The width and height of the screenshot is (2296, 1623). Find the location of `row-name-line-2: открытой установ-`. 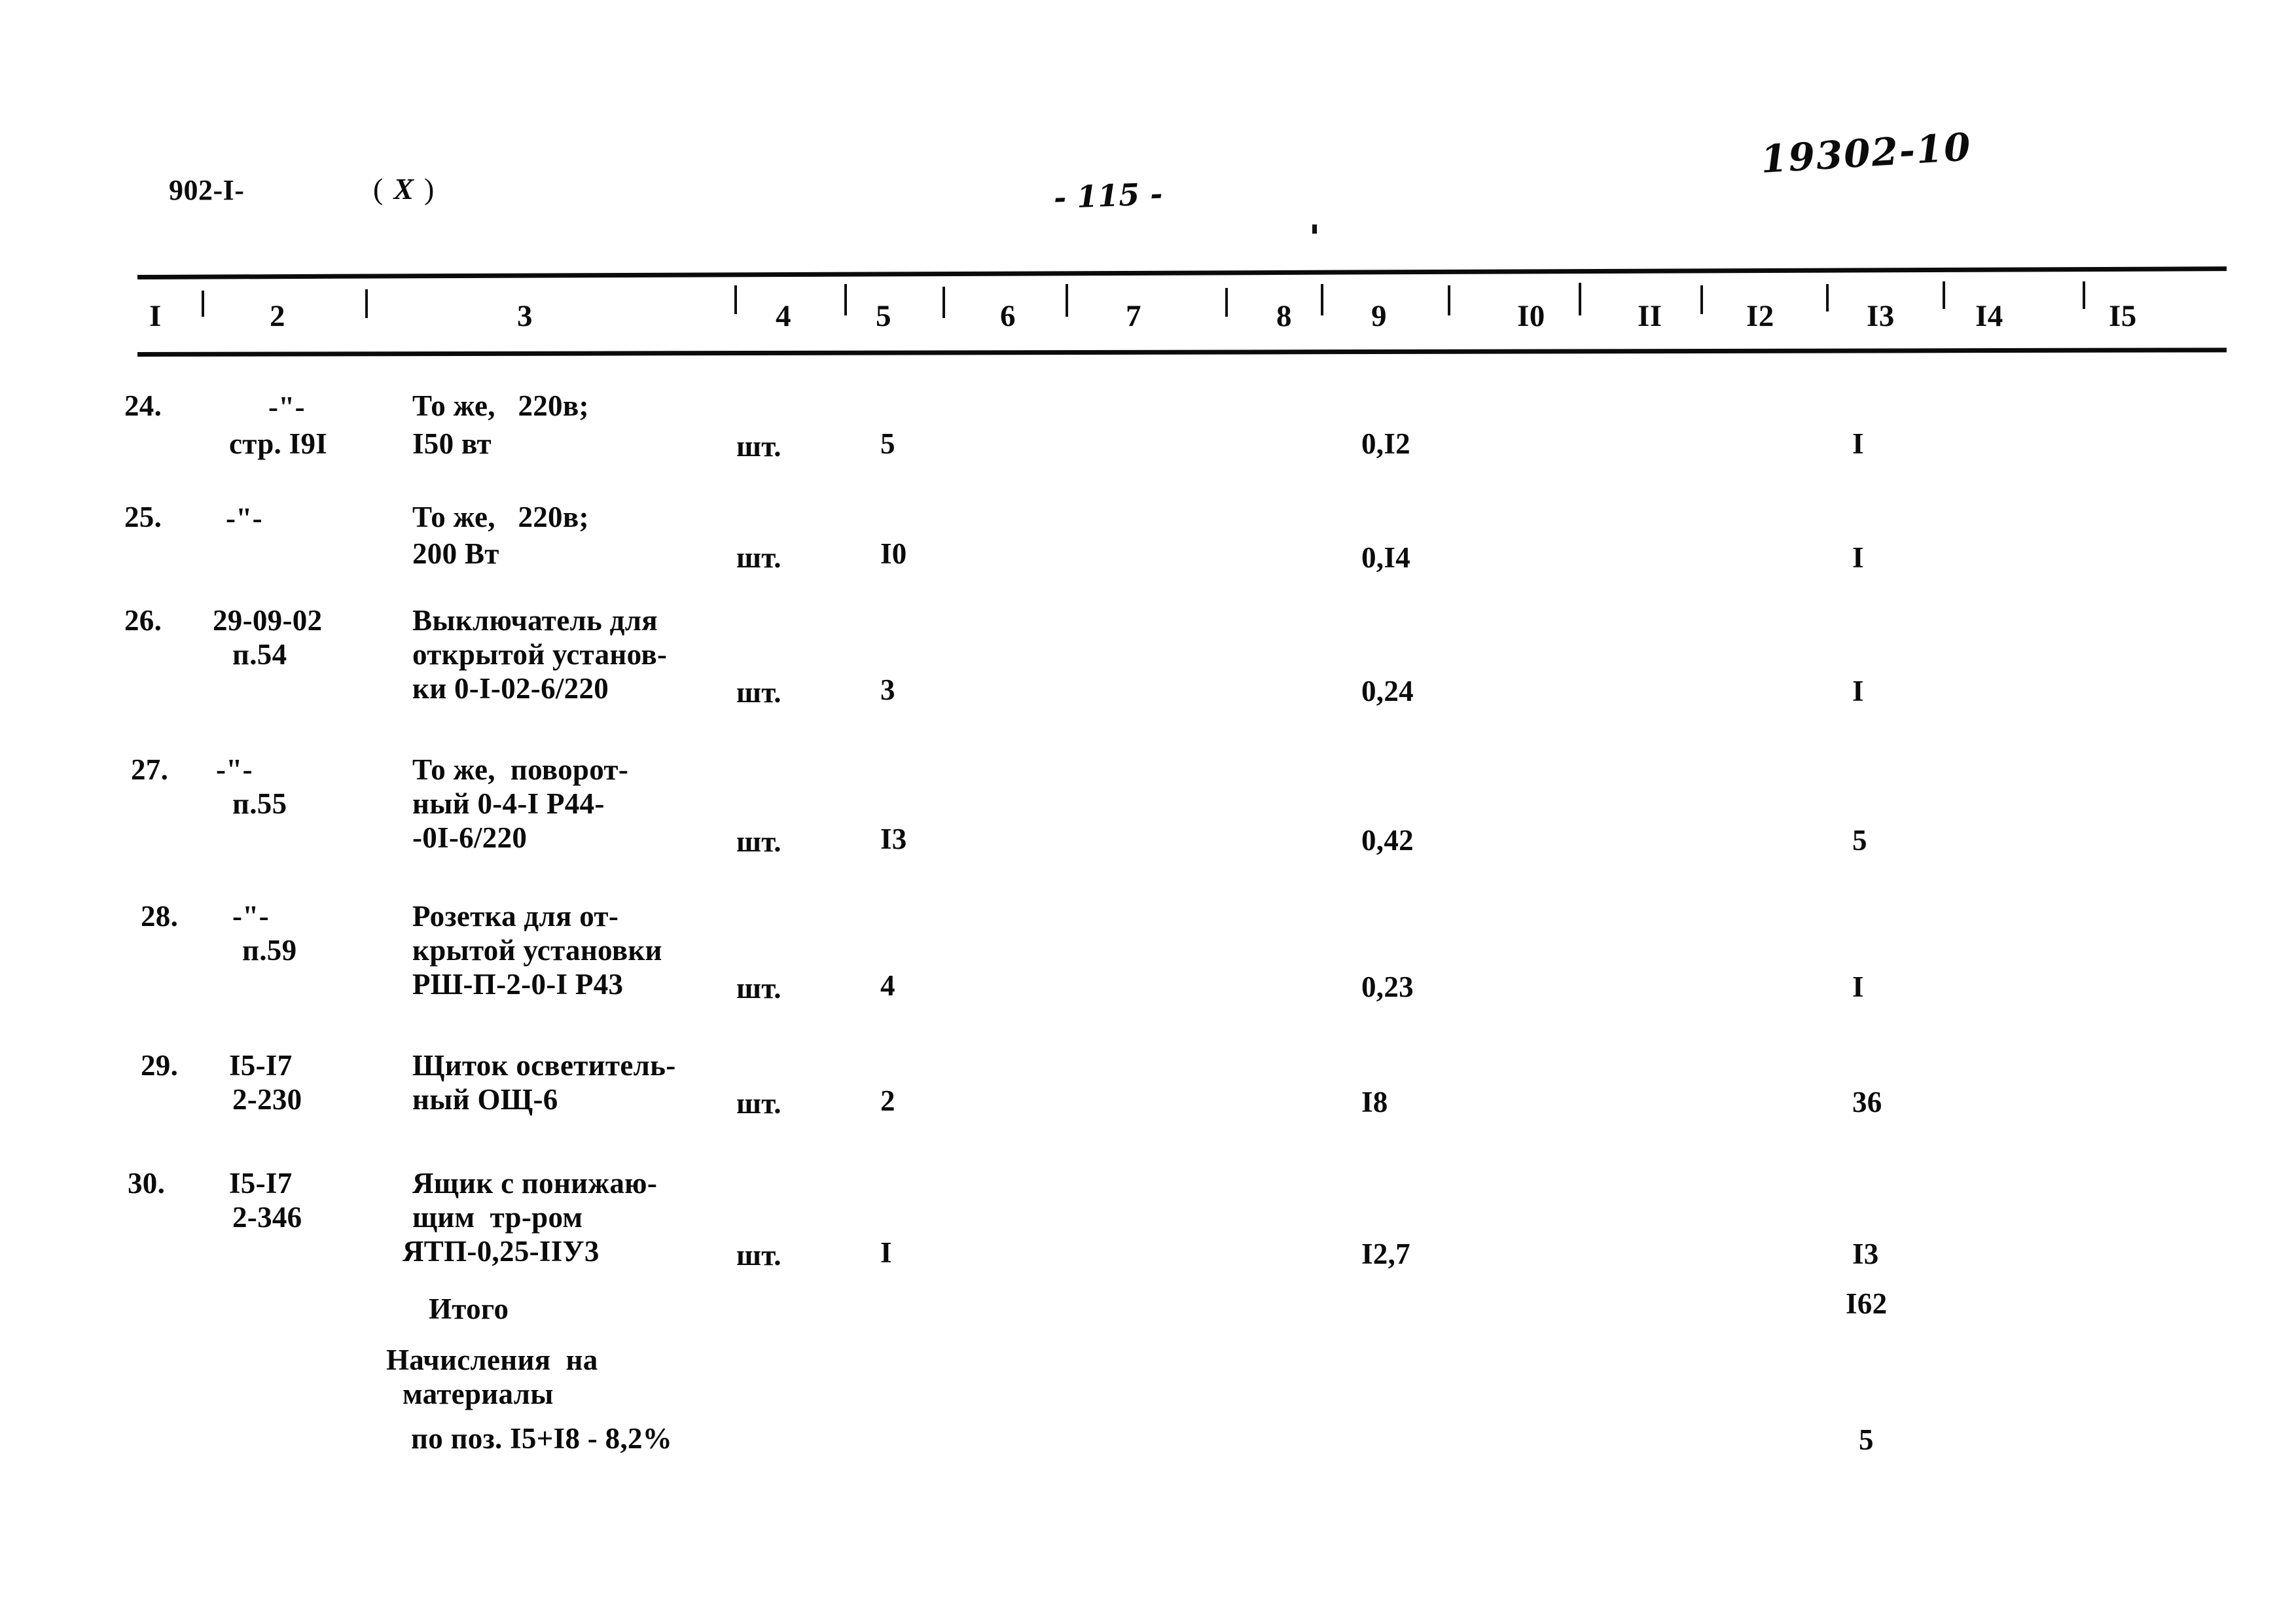

row-name-line-2: открытой установ- is located at coordinates (540, 654).